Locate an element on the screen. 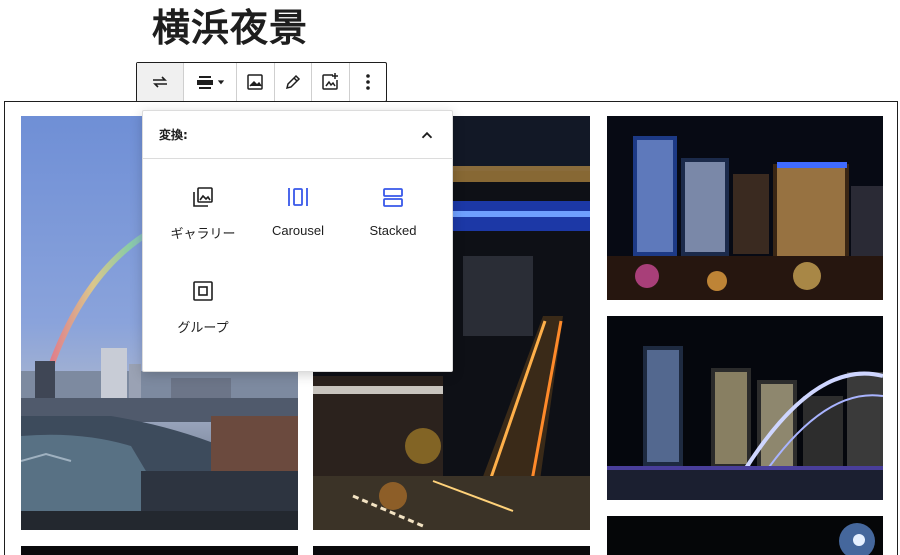  stacked-icon is located at coordinates (393, 197).